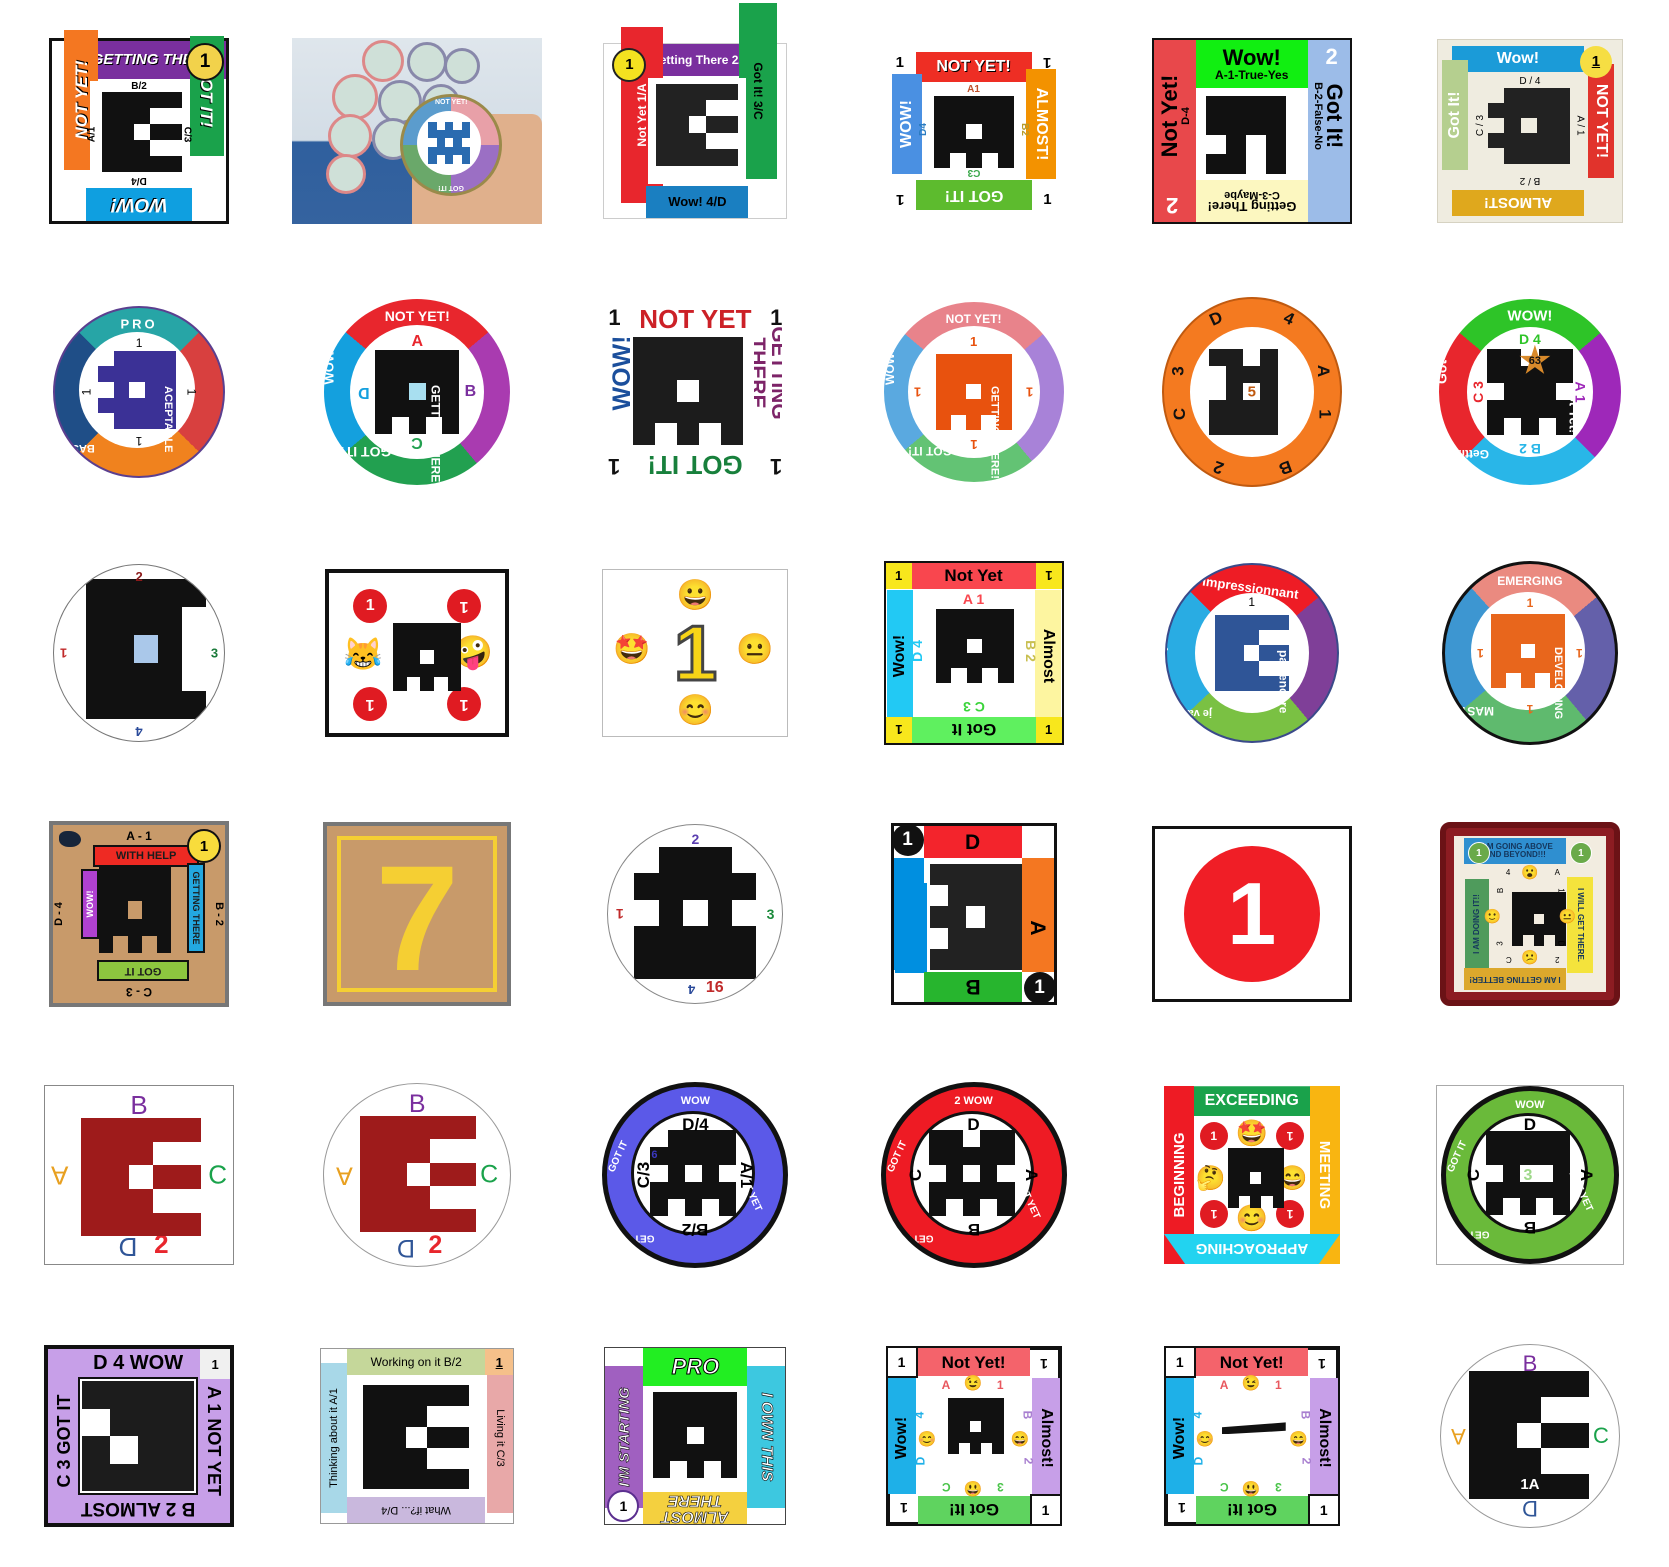  What do you see at coordinates (644, 1175) in the screenshot?
I see `inner-left: C/3` at bounding box center [644, 1175].